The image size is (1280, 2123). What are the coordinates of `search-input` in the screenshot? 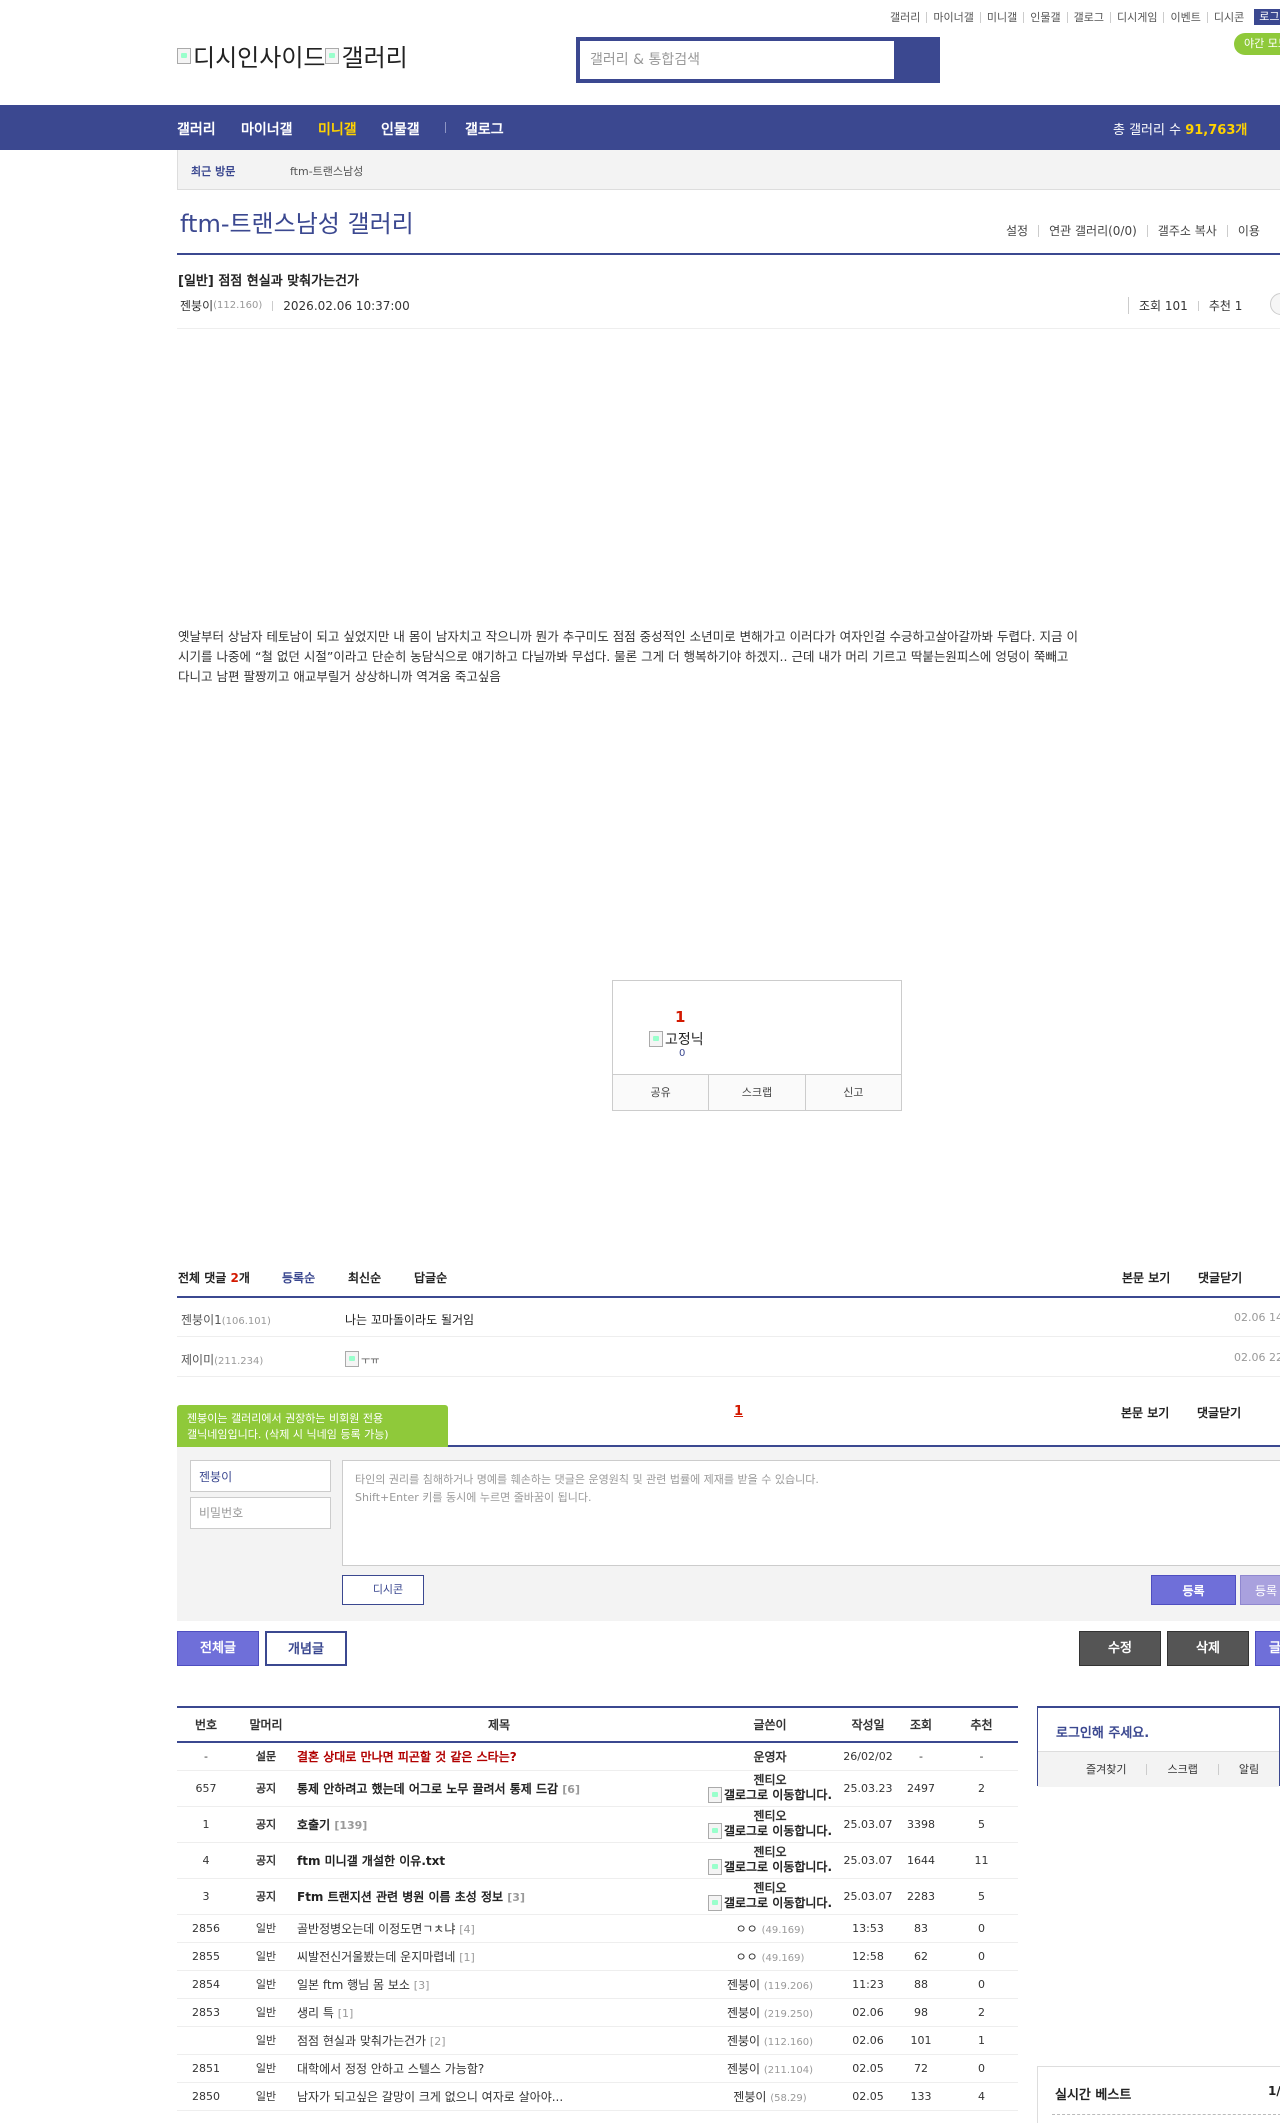 It's located at (738, 60).